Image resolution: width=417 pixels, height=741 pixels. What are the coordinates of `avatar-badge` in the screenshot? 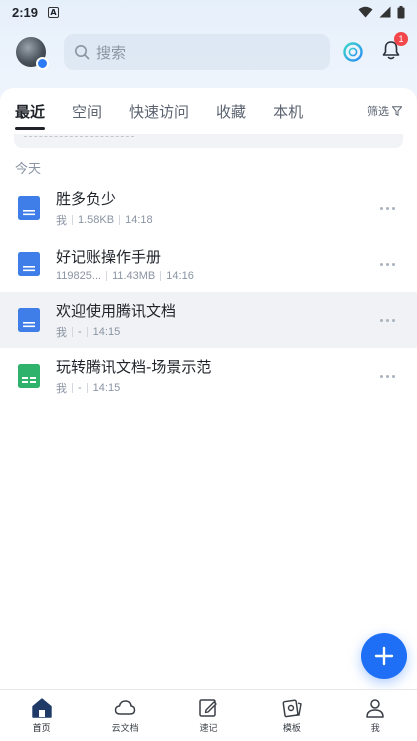 It's located at (42, 63).